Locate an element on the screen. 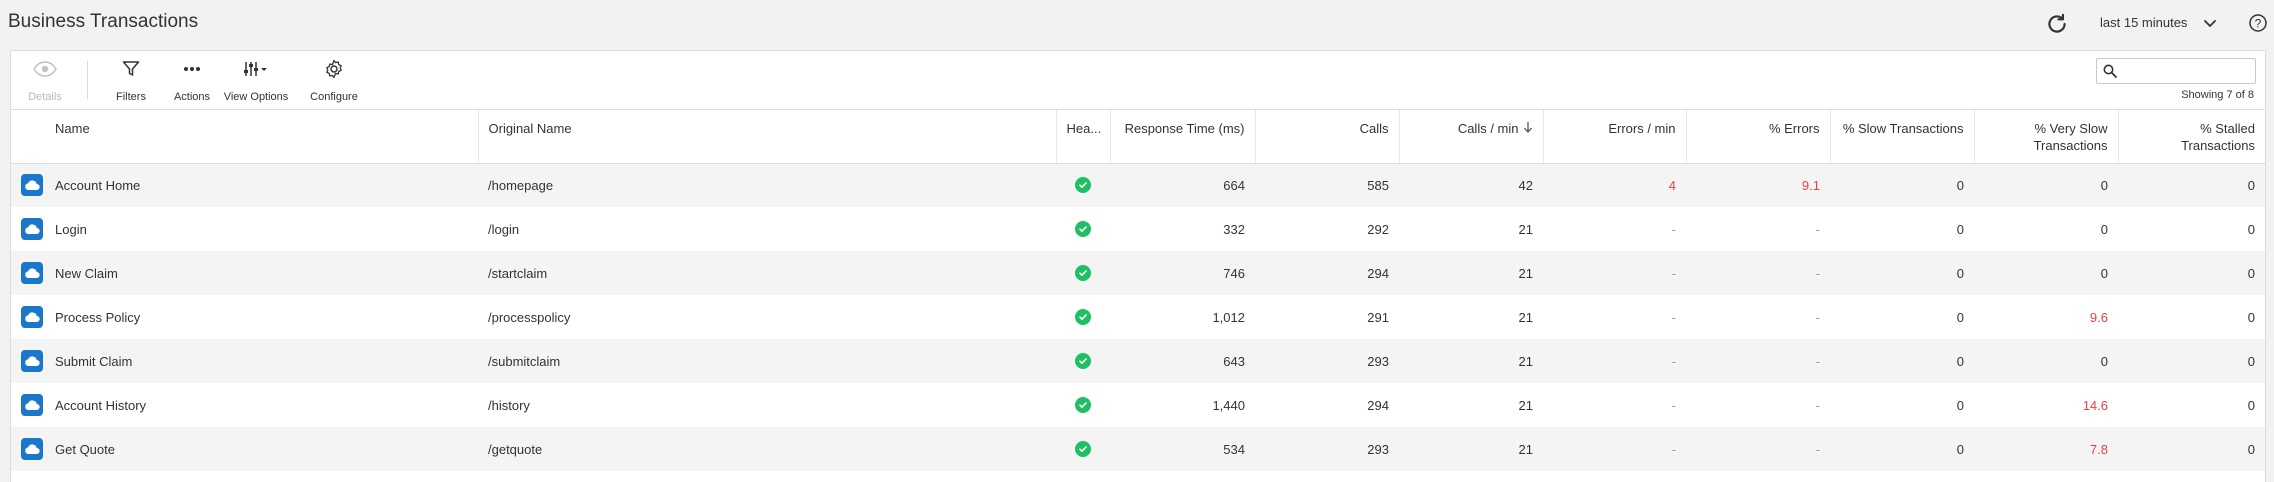 Image resolution: width=2274 pixels, height=482 pixels. column-header-original-name: Original Name is located at coordinates (767, 137).